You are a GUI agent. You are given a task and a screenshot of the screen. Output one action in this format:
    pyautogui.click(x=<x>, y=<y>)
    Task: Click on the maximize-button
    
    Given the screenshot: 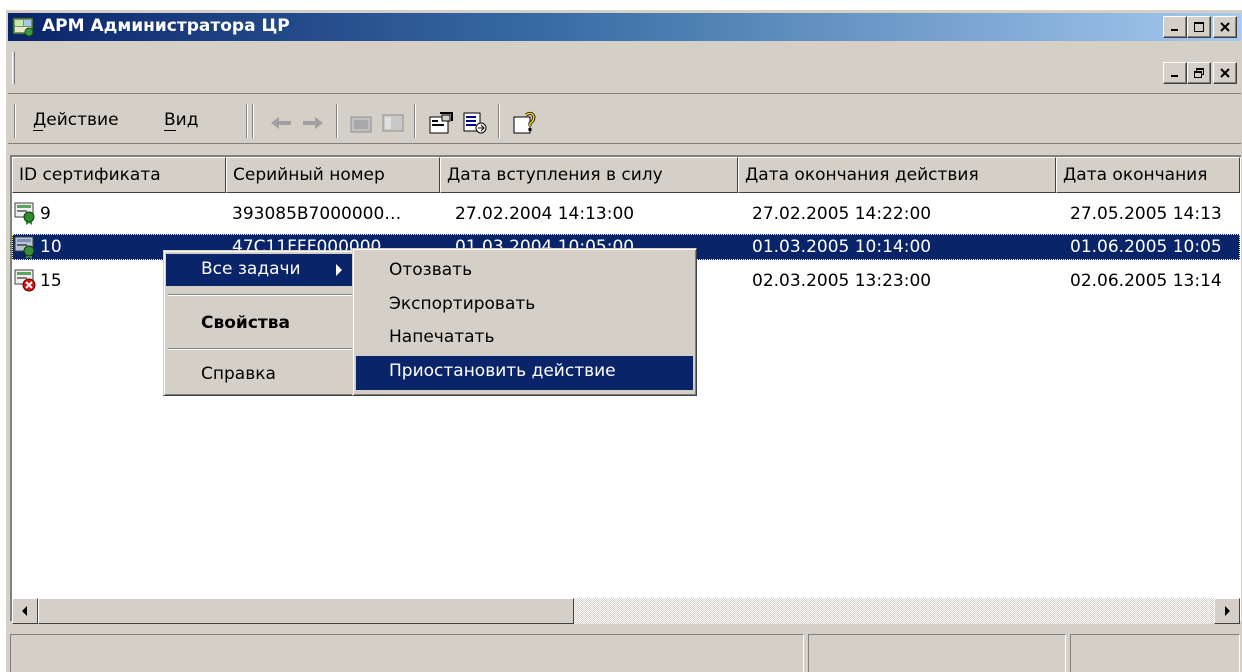 What is the action you would take?
    pyautogui.click(x=1199, y=27)
    